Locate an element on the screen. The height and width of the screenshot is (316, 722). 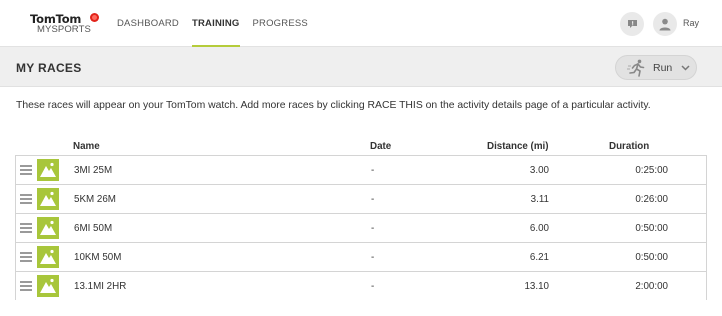
chevron-down-icon is located at coordinates (685, 68).